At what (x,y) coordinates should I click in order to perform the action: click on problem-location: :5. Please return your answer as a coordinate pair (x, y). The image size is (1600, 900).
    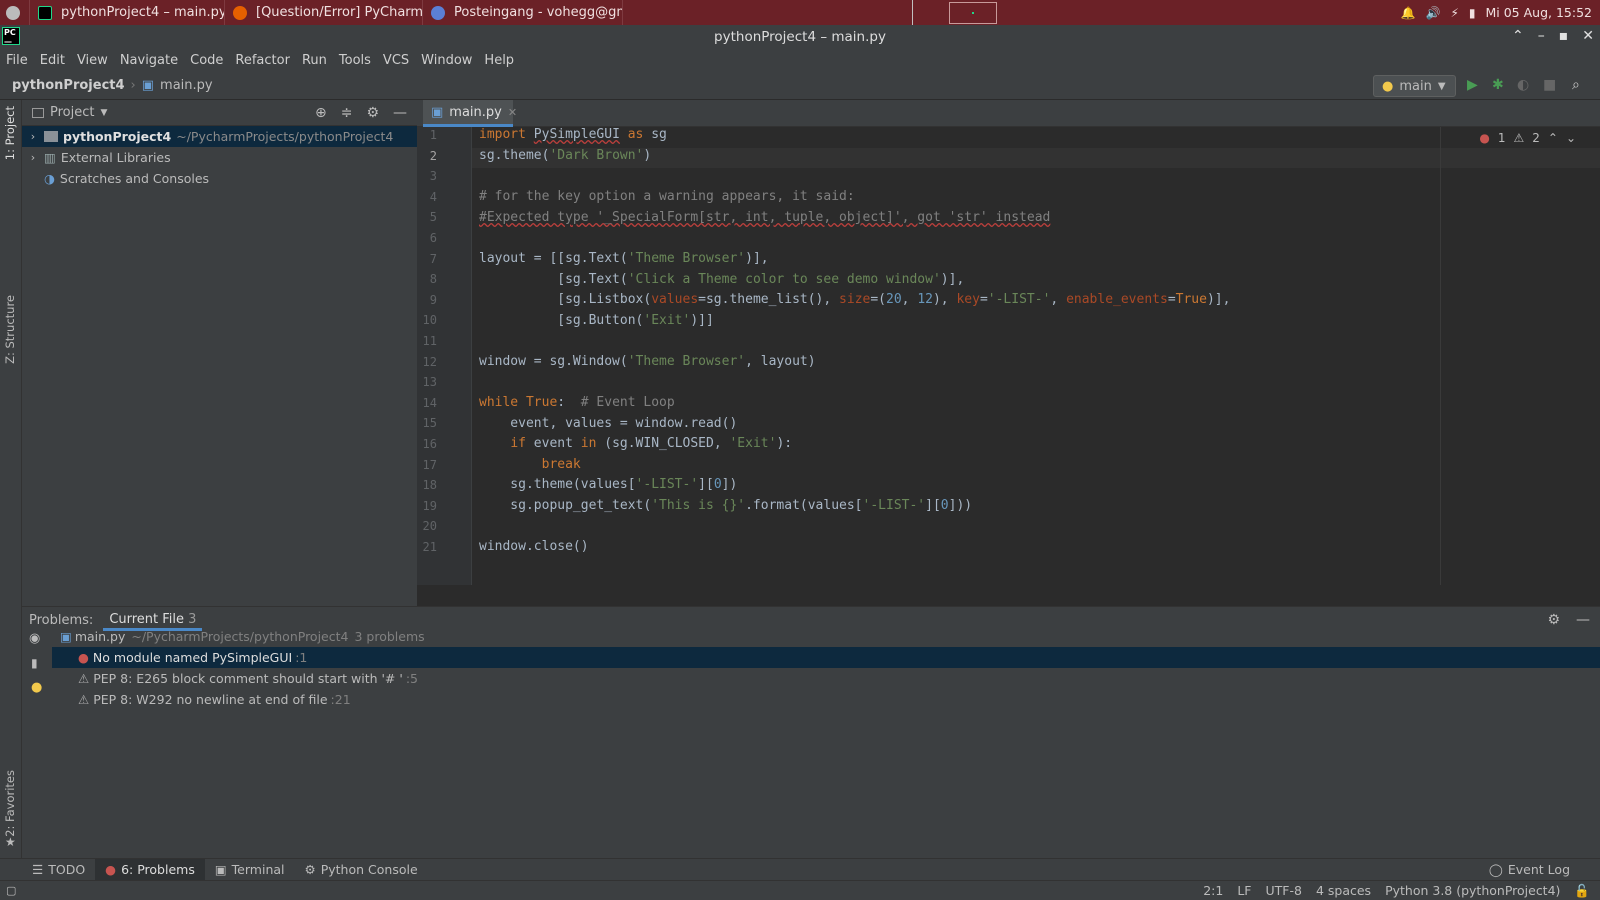
    Looking at the image, I should click on (411, 678).